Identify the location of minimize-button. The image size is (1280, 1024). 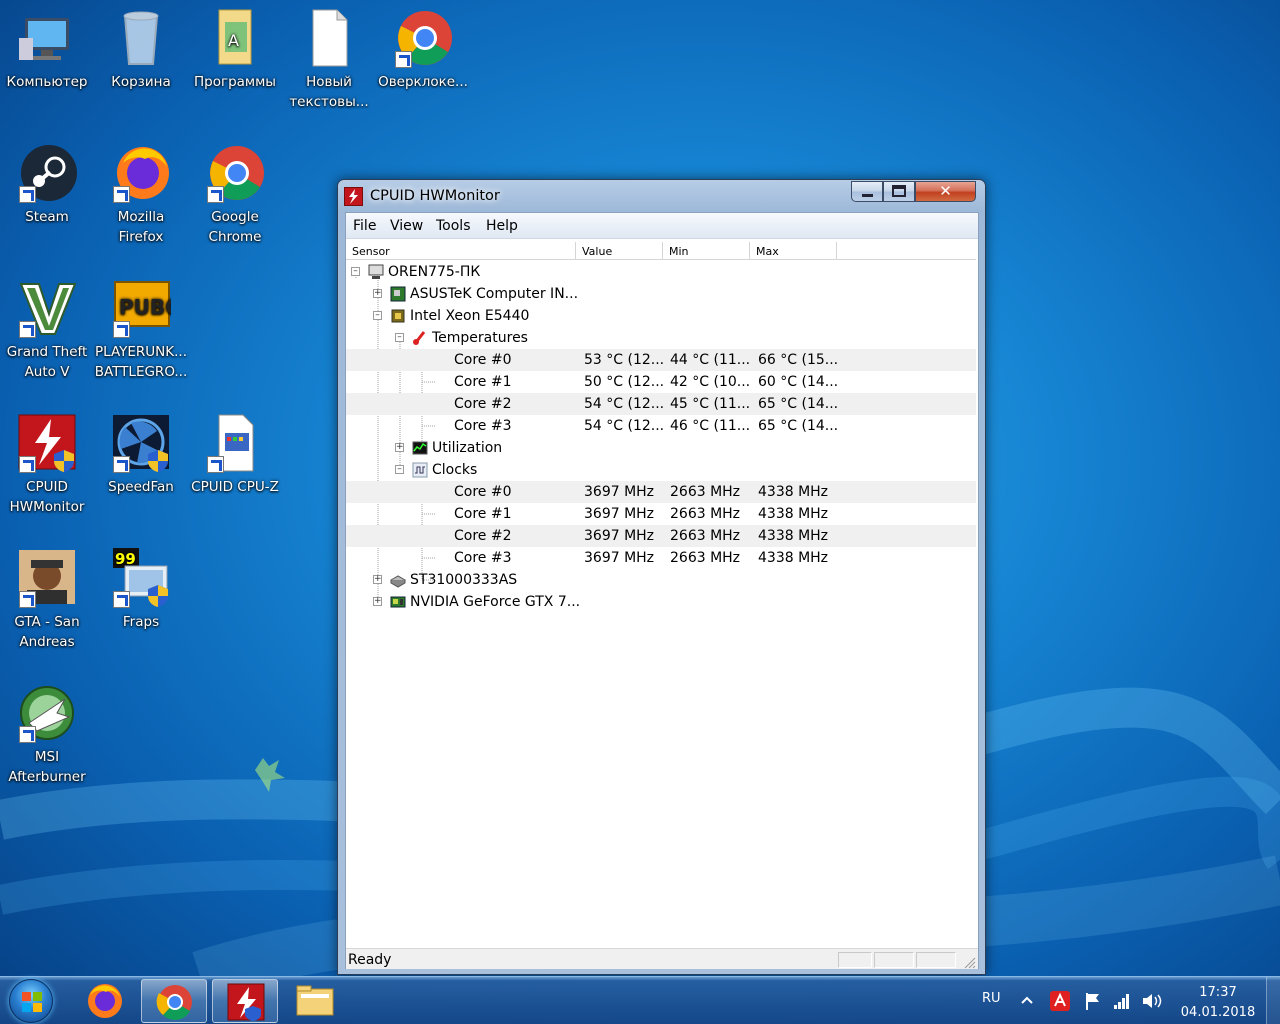
(867, 191).